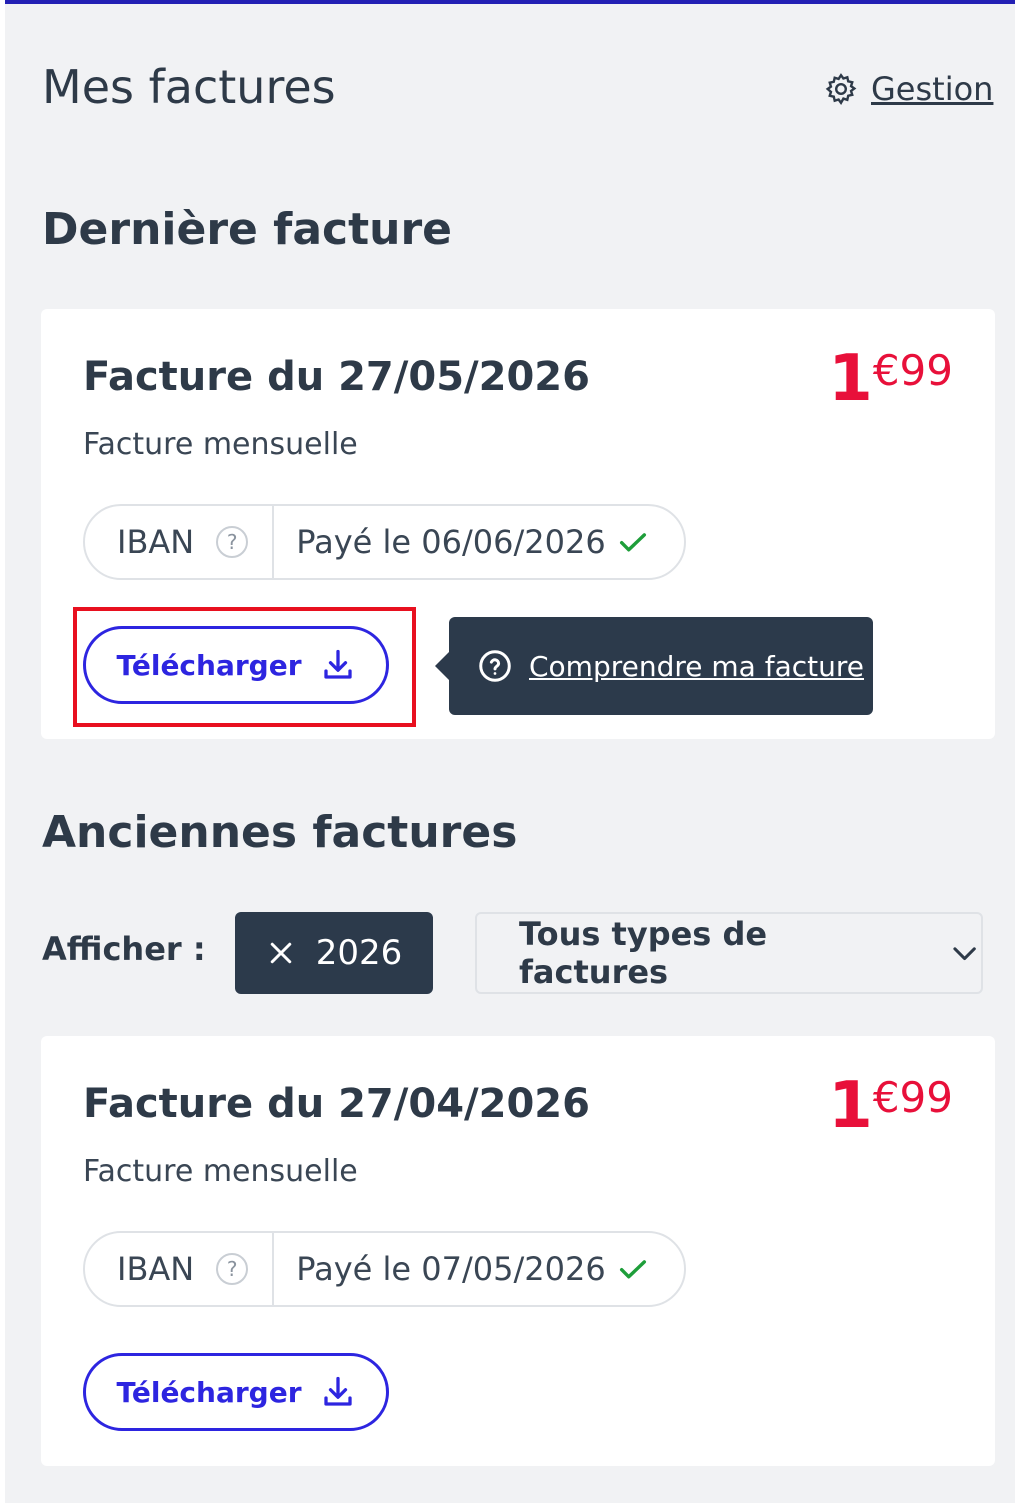 Image resolution: width=1017 pixels, height=1503 pixels. I want to click on understand-invoice-tooltip: Comprendre ma facture, so click(654, 666).